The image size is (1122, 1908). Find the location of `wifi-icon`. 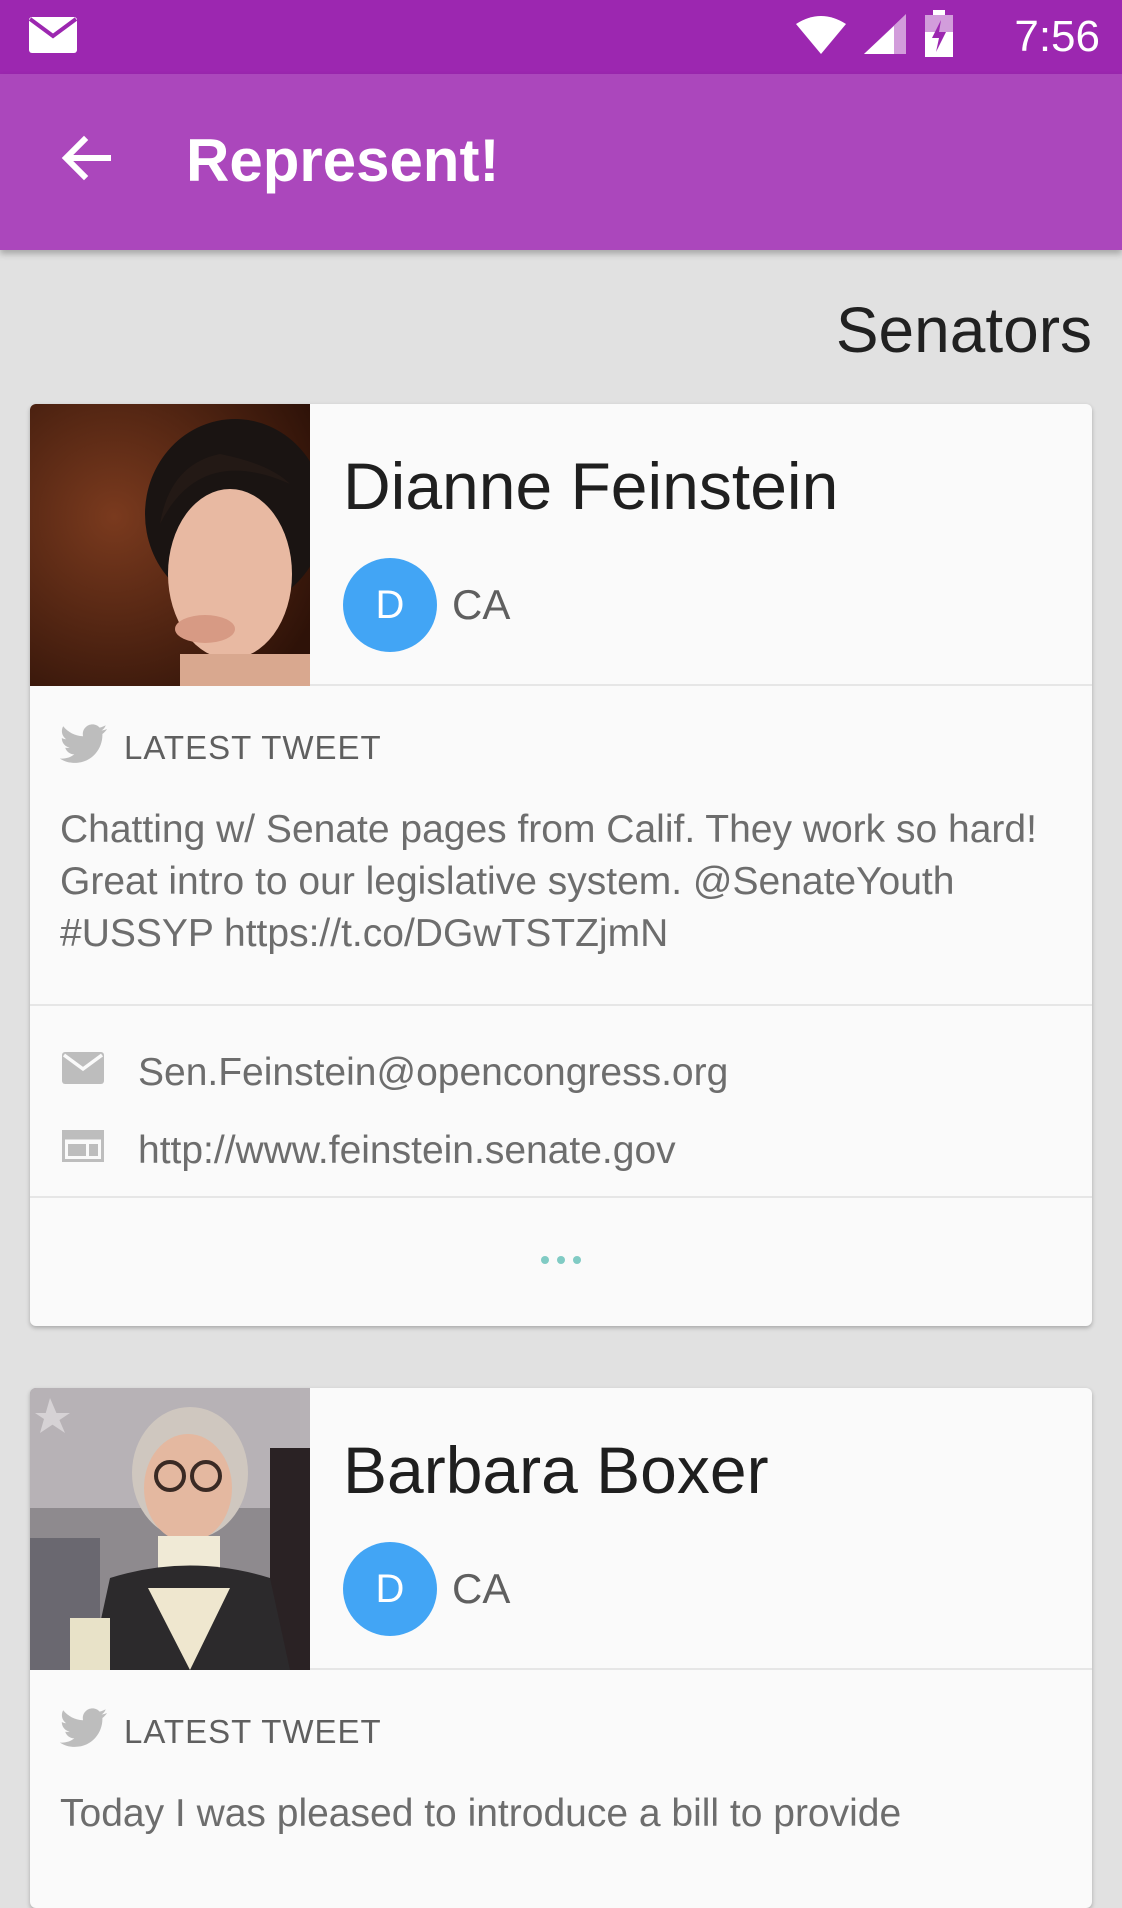

wifi-icon is located at coordinates (821, 36).